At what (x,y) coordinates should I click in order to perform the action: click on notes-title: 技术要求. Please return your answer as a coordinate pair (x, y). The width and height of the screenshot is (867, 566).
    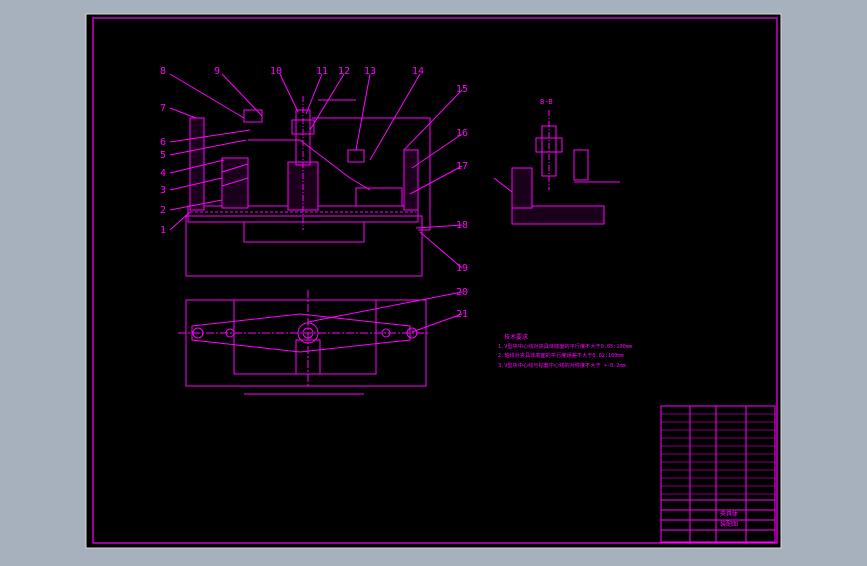
    Looking at the image, I should click on (516, 337).